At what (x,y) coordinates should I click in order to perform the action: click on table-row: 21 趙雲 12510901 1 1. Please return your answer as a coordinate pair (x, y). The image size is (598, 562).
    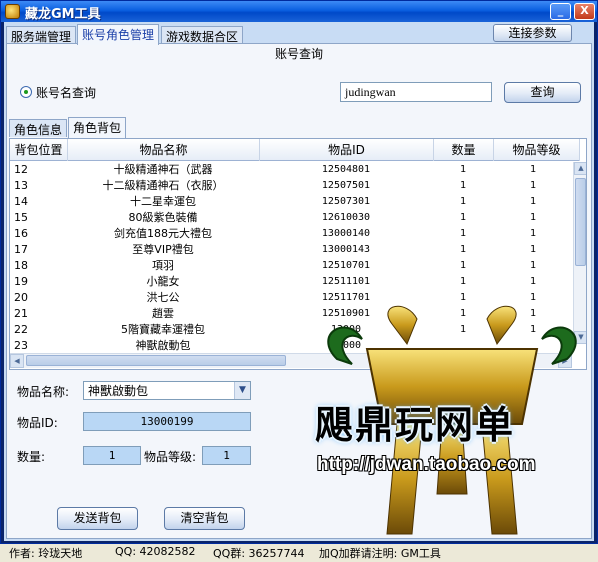
    Looking at the image, I should click on (291, 314).